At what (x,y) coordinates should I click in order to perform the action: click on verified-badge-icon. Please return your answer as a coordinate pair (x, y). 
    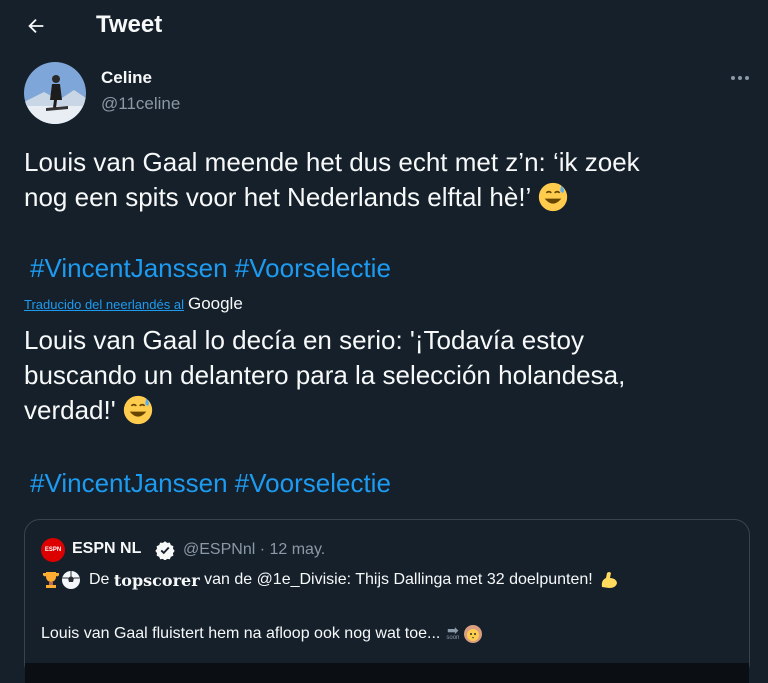
    Looking at the image, I should click on (165, 550).